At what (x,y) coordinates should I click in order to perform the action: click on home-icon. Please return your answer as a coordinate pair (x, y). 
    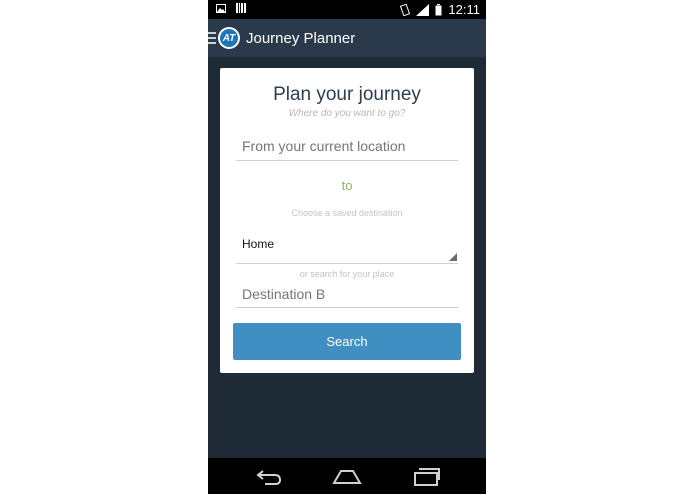
    Looking at the image, I should click on (347, 476).